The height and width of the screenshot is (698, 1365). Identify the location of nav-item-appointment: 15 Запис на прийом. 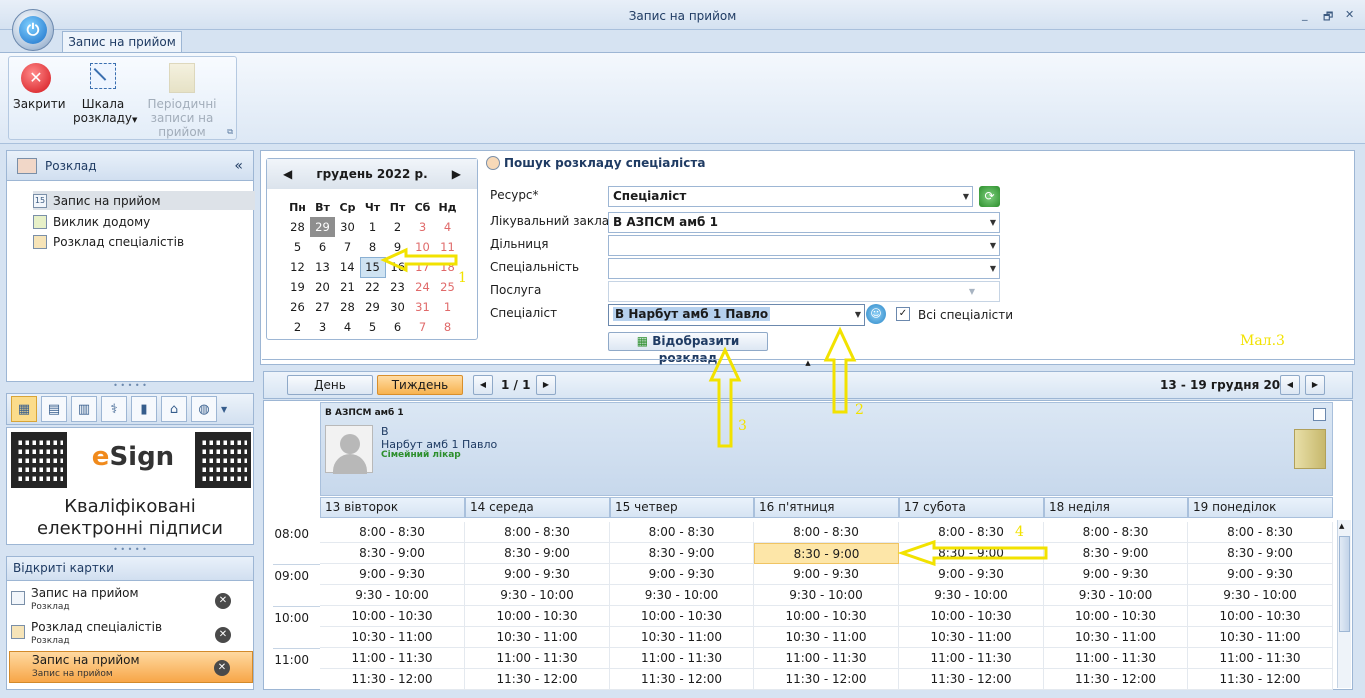
(144, 200).